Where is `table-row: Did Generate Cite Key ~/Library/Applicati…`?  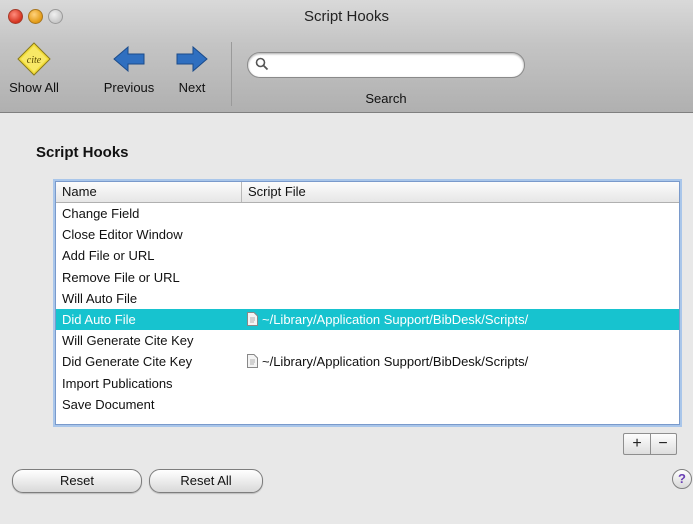 table-row: Did Generate Cite Key ~/Library/Applicati… is located at coordinates (367, 361).